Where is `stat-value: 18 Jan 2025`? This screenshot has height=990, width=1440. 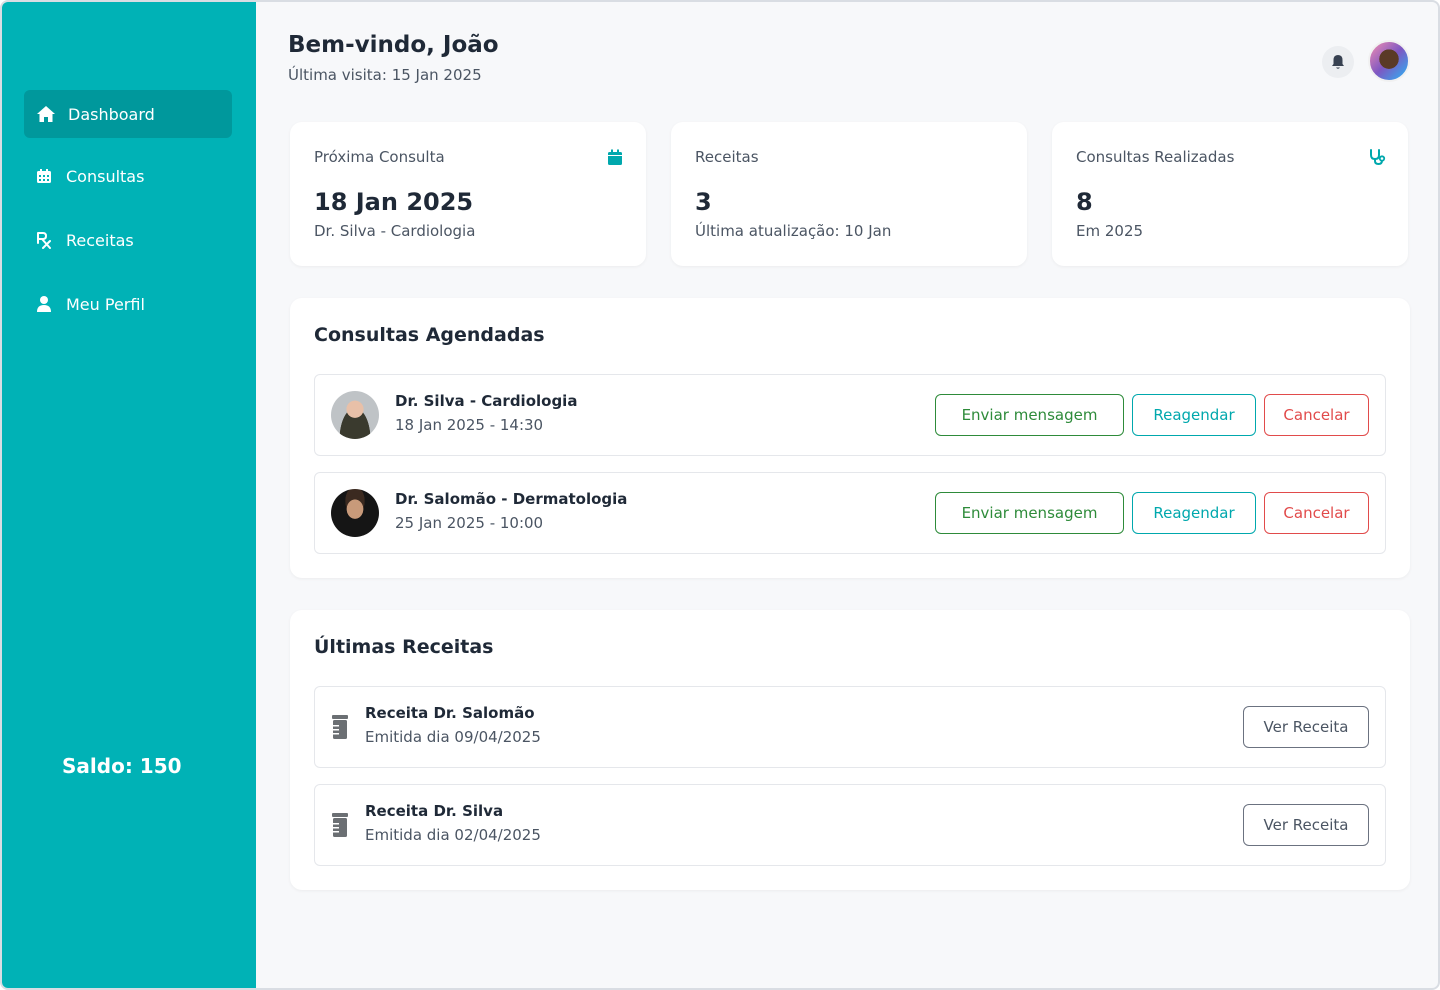 stat-value: 18 Jan 2025 is located at coordinates (394, 202).